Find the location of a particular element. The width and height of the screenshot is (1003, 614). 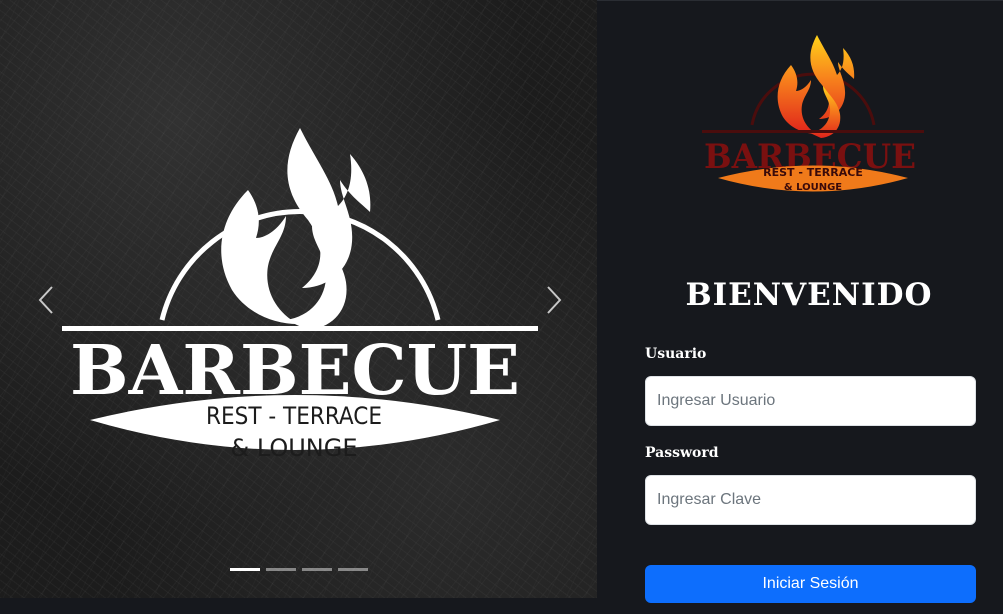

username-label: Usuario is located at coordinates (676, 354).